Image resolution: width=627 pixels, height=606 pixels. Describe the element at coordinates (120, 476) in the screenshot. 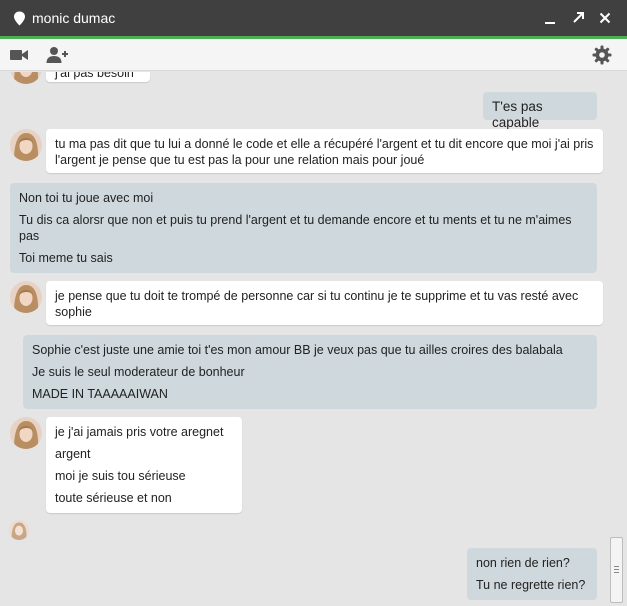

I see `message-line: moi je suis tou sérieuse` at that location.